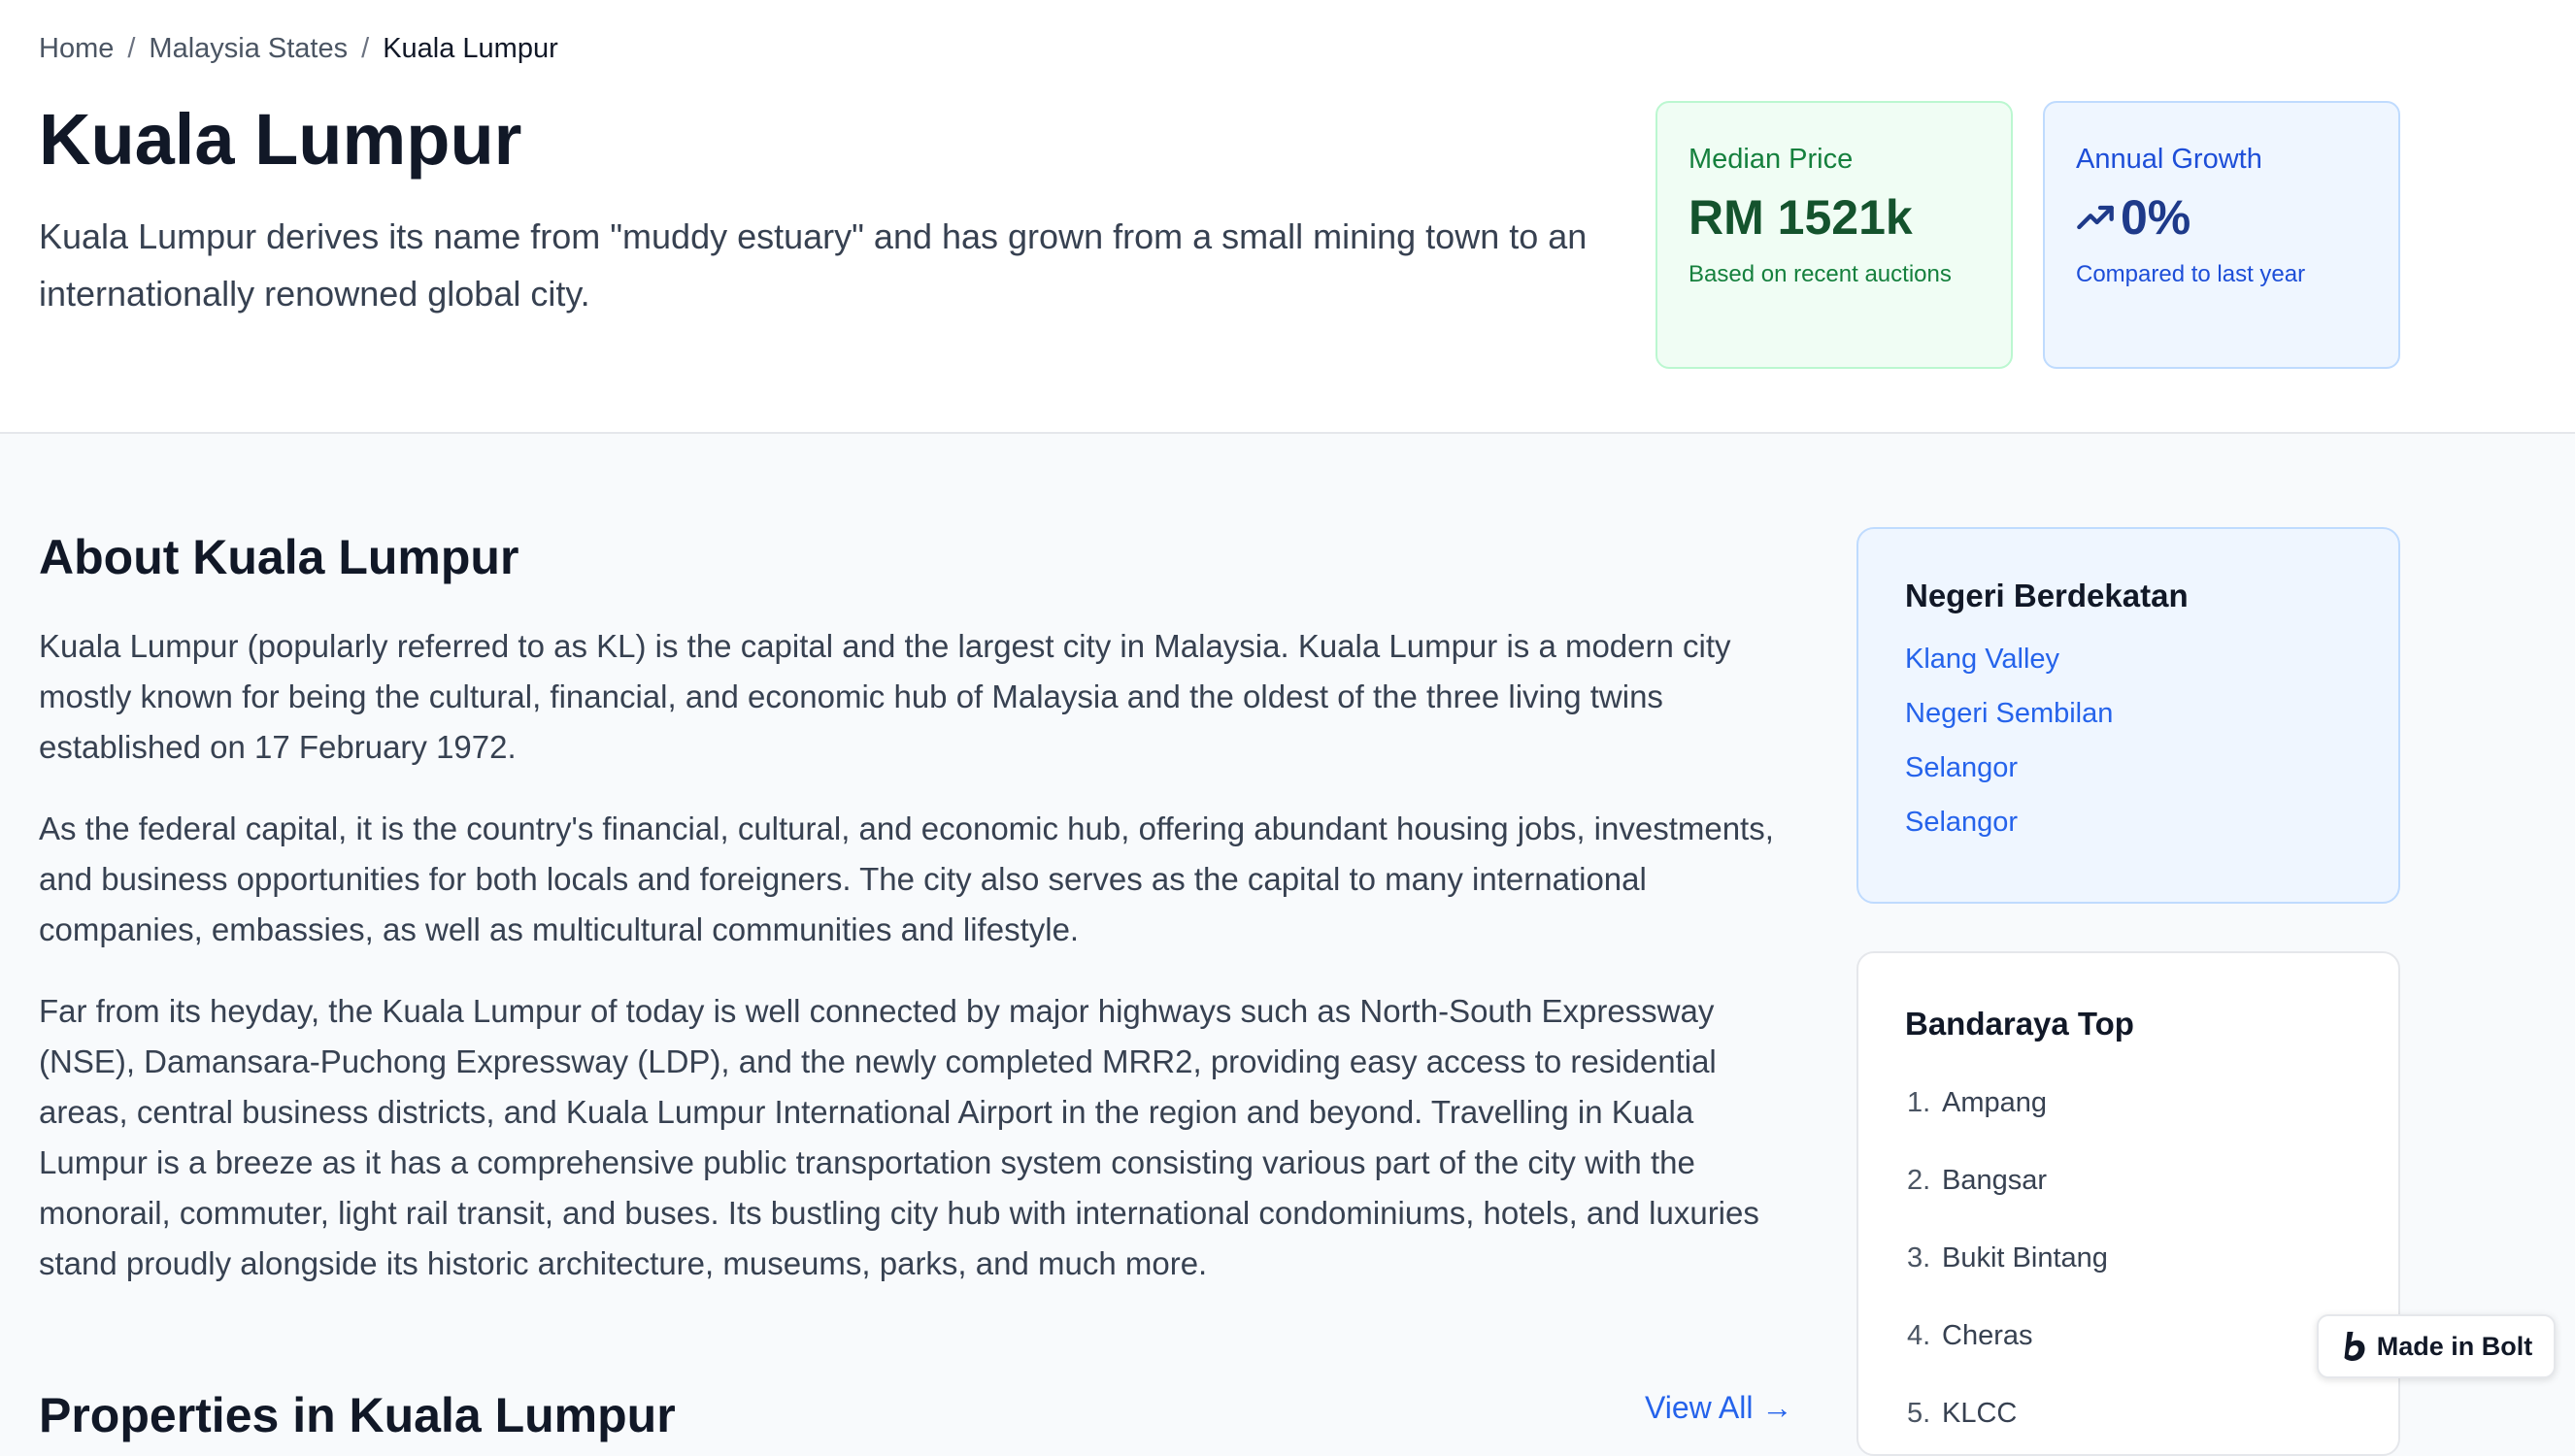 The height and width of the screenshot is (1456, 2575). Describe the element at coordinates (1719, 1408) in the screenshot. I see `view-all-link: View All →` at that location.